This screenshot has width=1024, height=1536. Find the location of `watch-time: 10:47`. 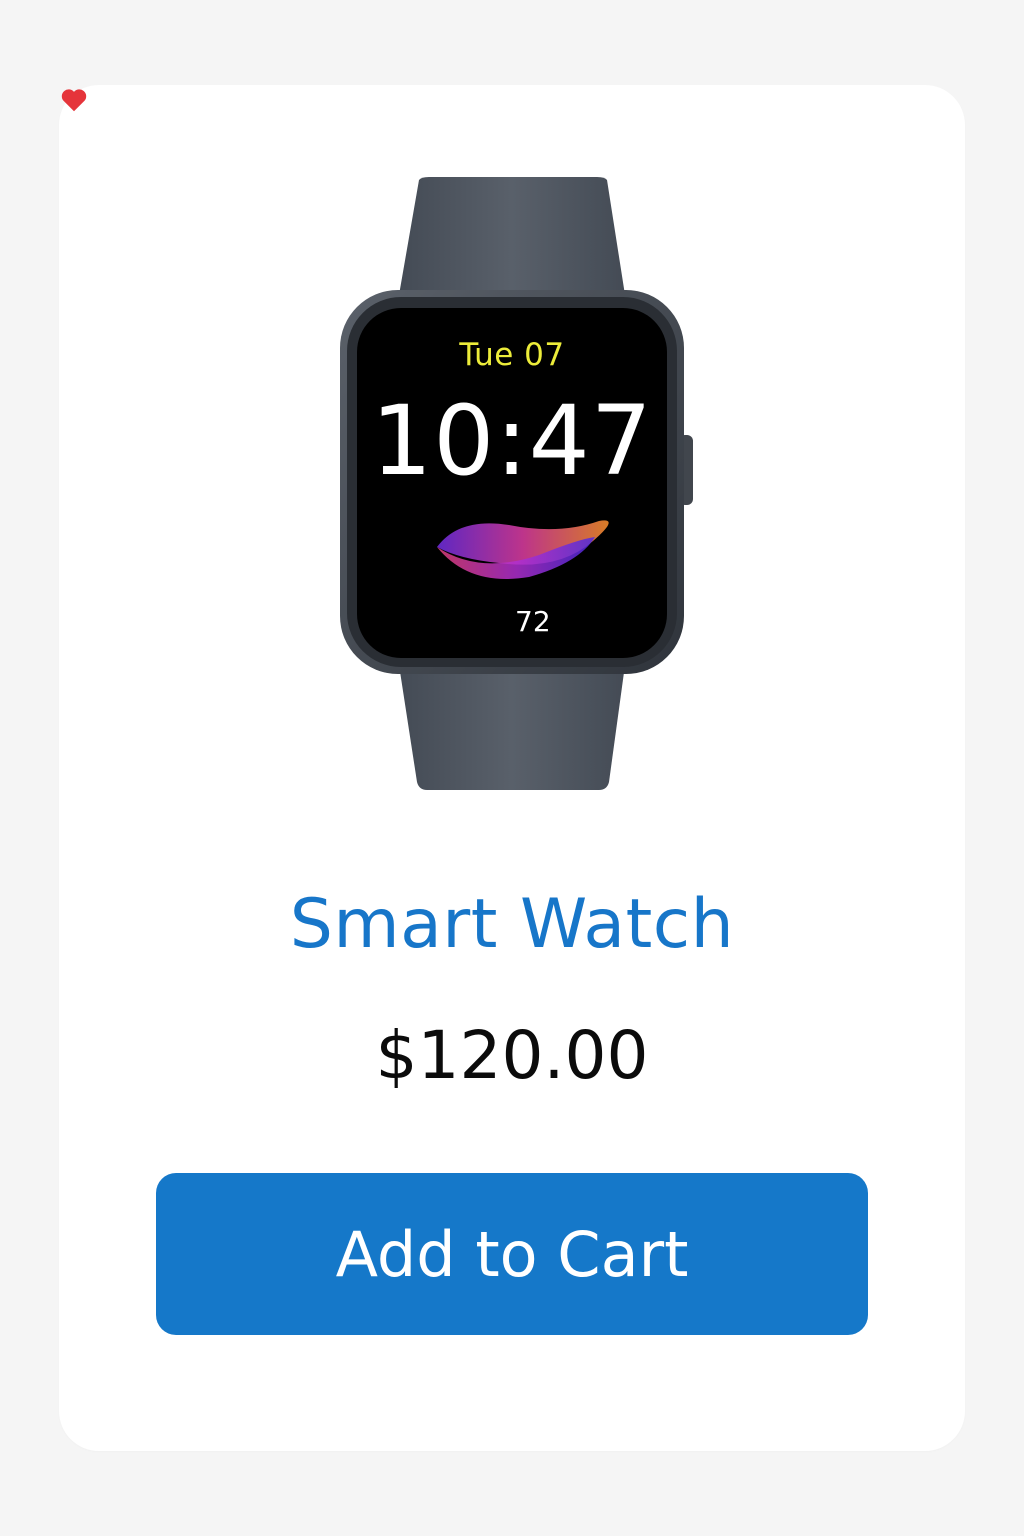

watch-time: 10:47 is located at coordinates (512, 441).